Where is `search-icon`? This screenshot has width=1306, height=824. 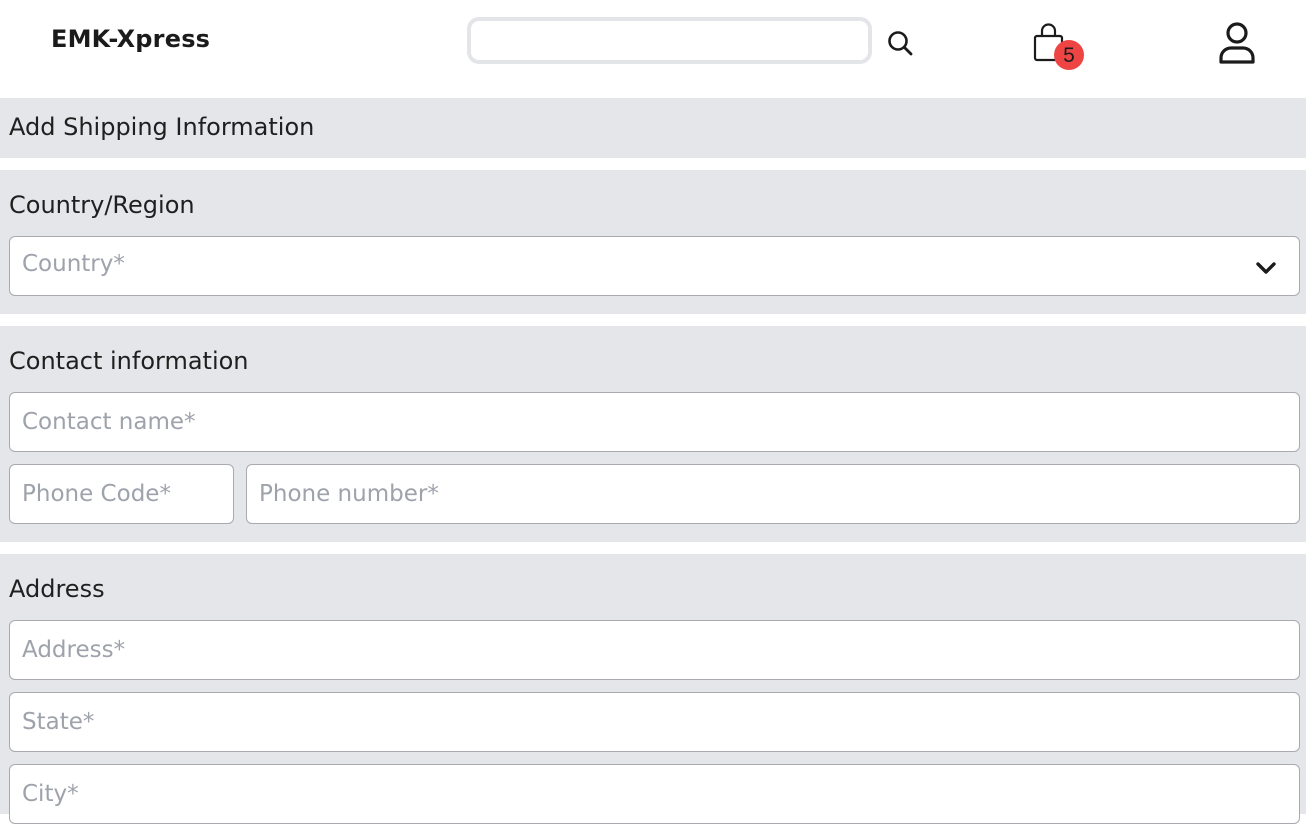 search-icon is located at coordinates (900, 43).